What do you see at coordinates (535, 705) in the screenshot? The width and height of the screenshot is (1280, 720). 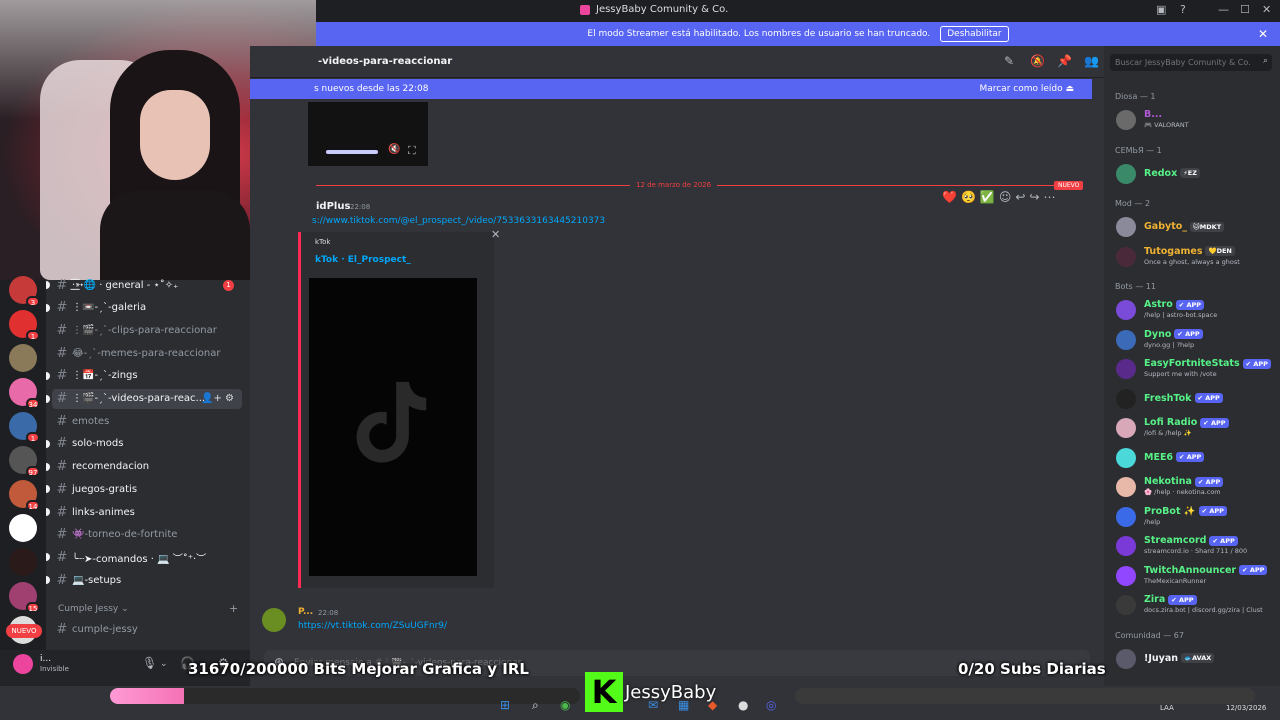 I see `taskbar-search-icon: ⌕` at bounding box center [535, 705].